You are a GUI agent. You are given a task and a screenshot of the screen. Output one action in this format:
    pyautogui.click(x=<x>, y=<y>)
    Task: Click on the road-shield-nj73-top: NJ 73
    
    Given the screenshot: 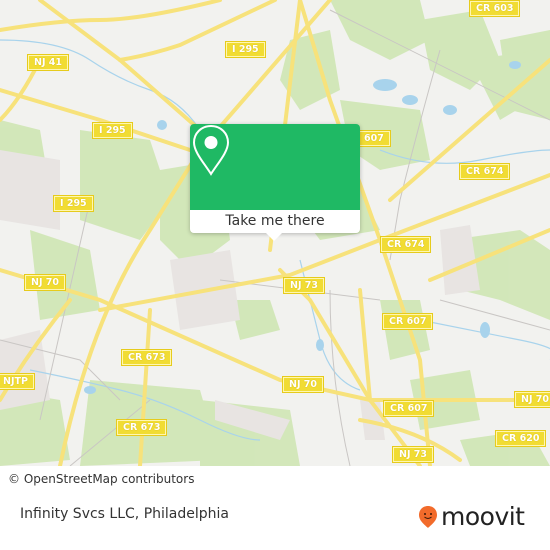 What is the action you would take?
    pyautogui.click(x=304, y=285)
    